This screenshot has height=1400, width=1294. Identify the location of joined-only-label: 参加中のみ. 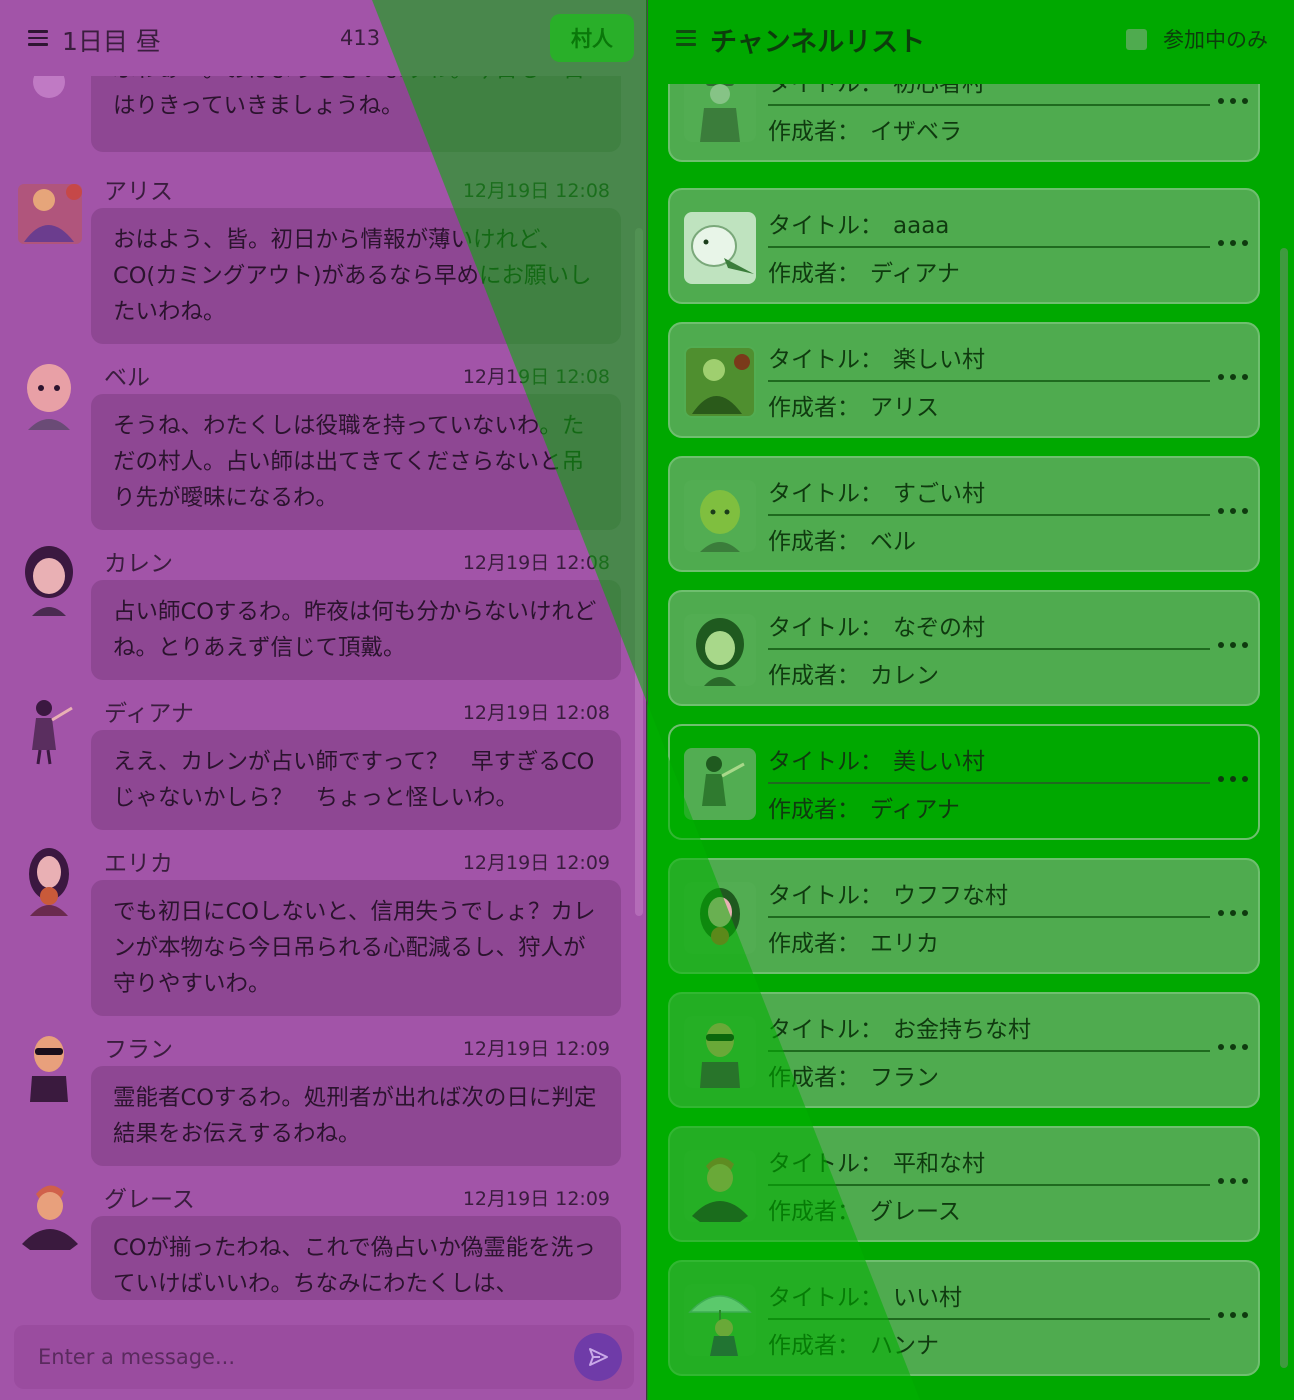
(1215, 40).